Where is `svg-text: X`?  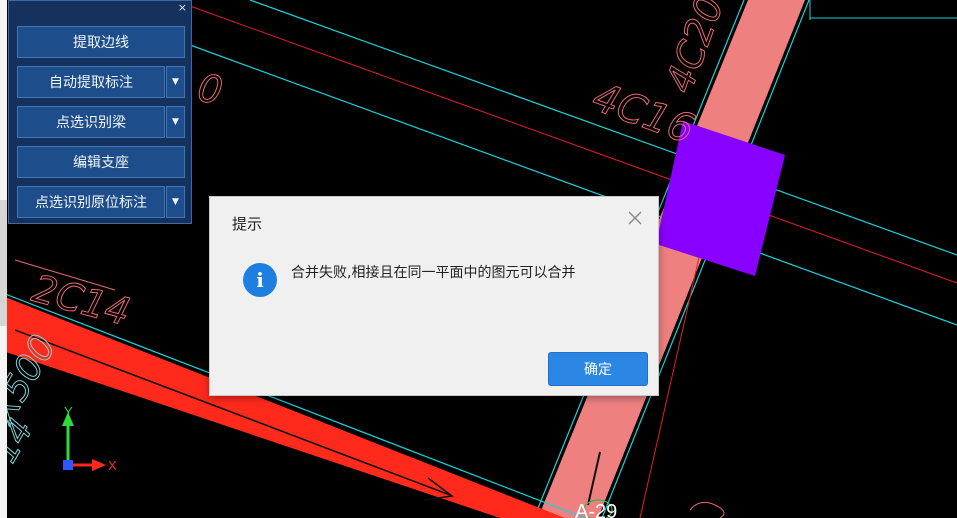
svg-text: X is located at coordinates (112, 465).